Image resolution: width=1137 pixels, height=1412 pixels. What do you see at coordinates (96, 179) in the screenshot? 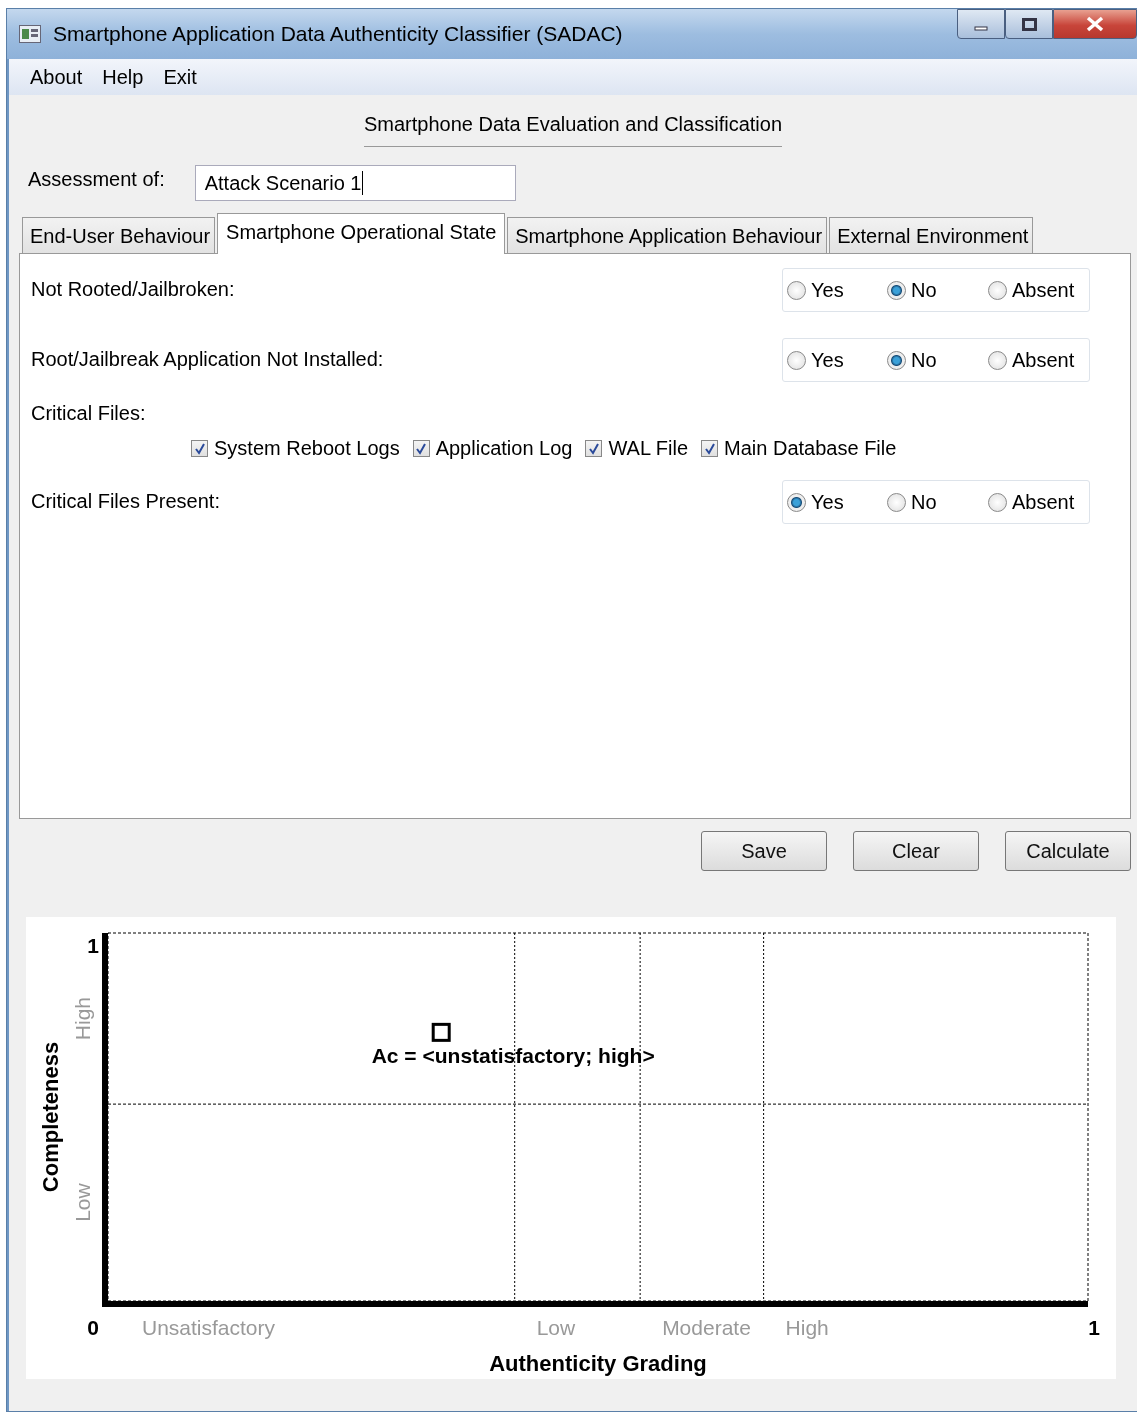
I see `assessment-label: Assessment of:` at bounding box center [96, 179].